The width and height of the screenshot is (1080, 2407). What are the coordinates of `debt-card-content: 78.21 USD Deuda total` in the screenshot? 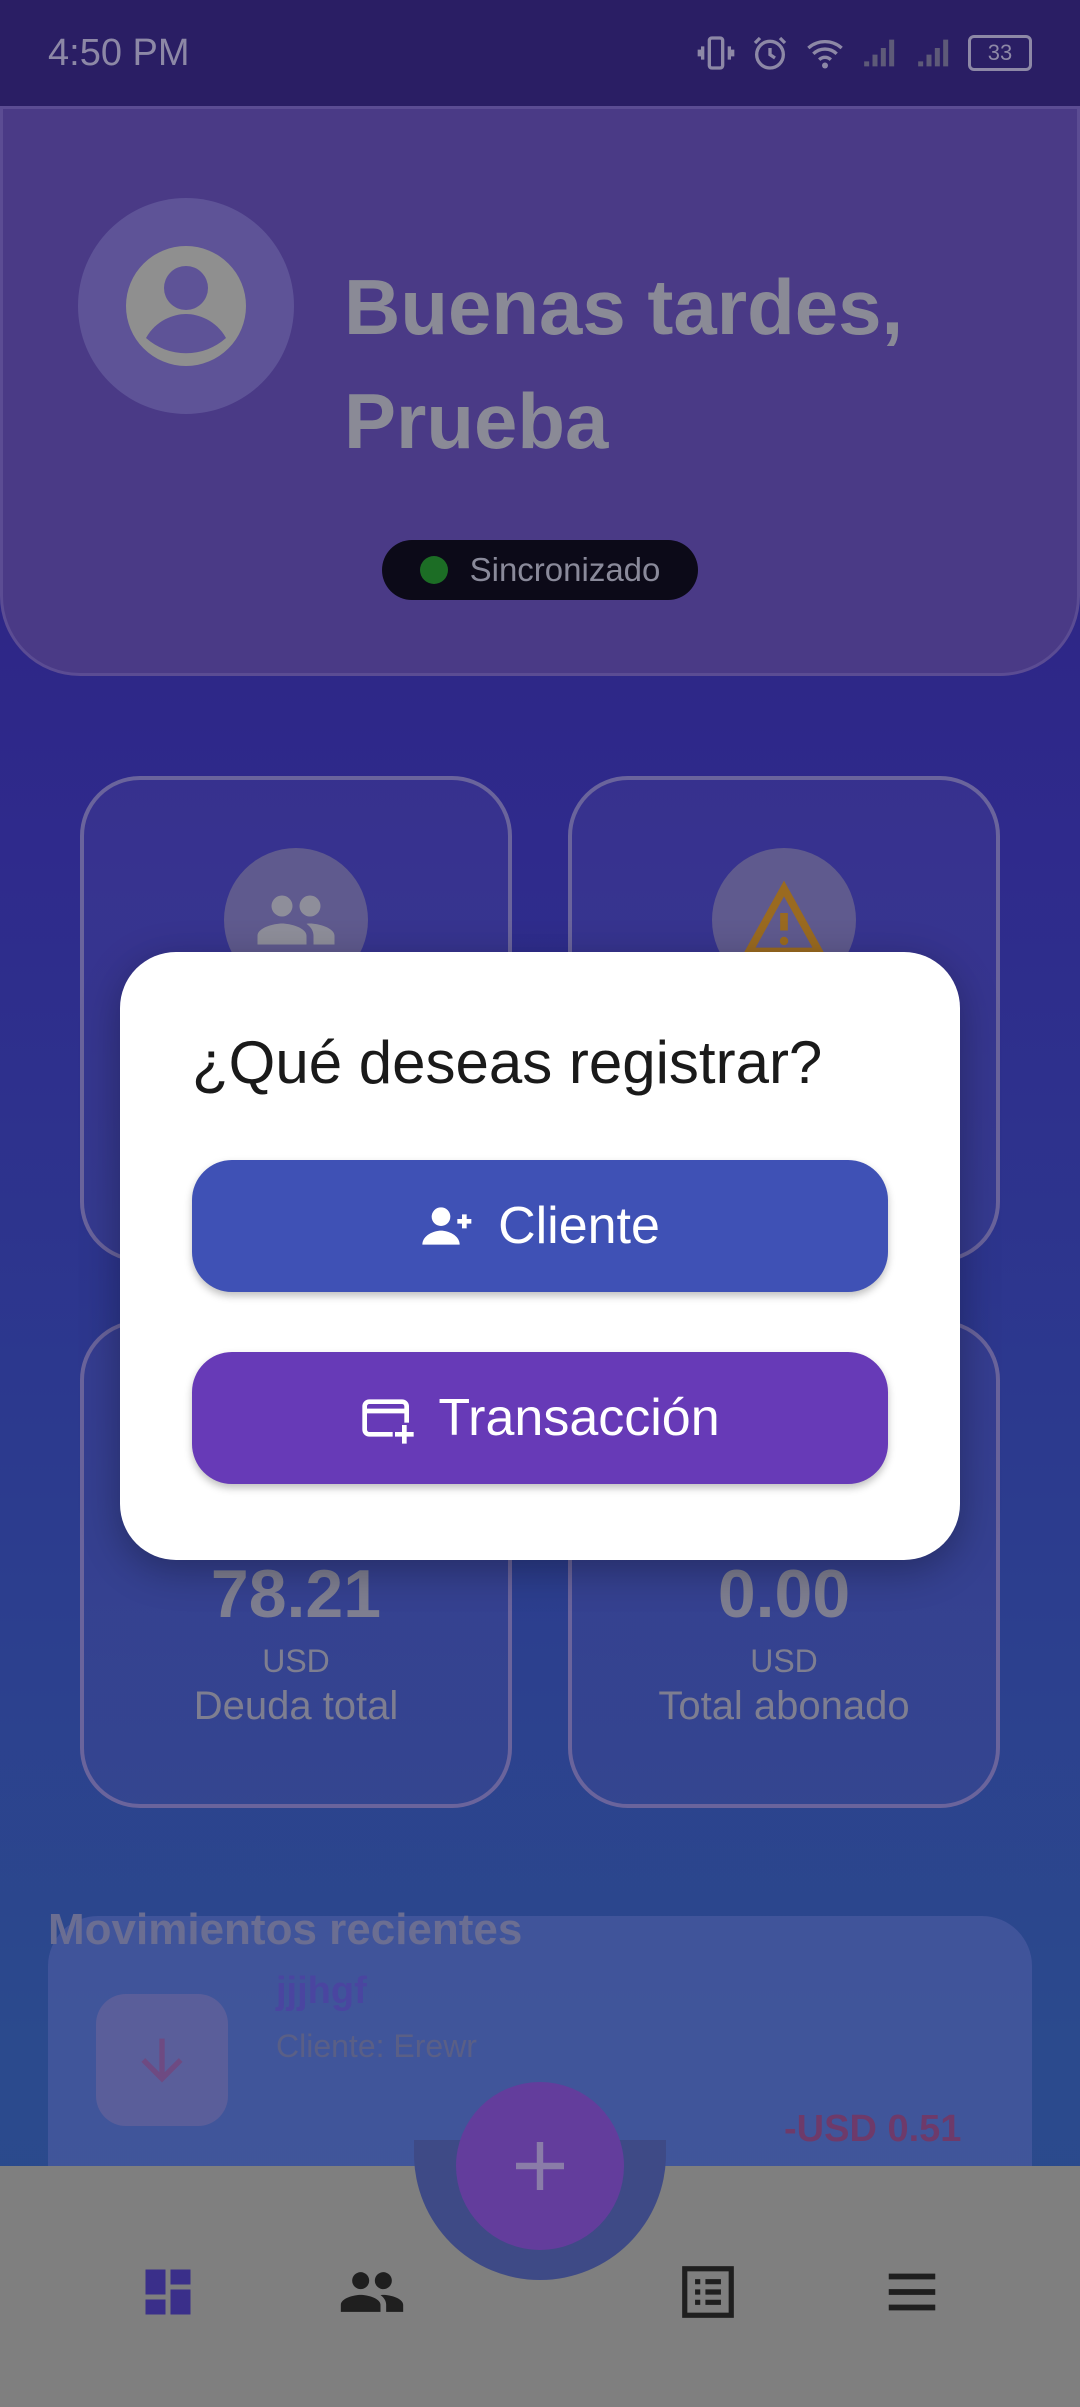 It's located at (296, 1642).